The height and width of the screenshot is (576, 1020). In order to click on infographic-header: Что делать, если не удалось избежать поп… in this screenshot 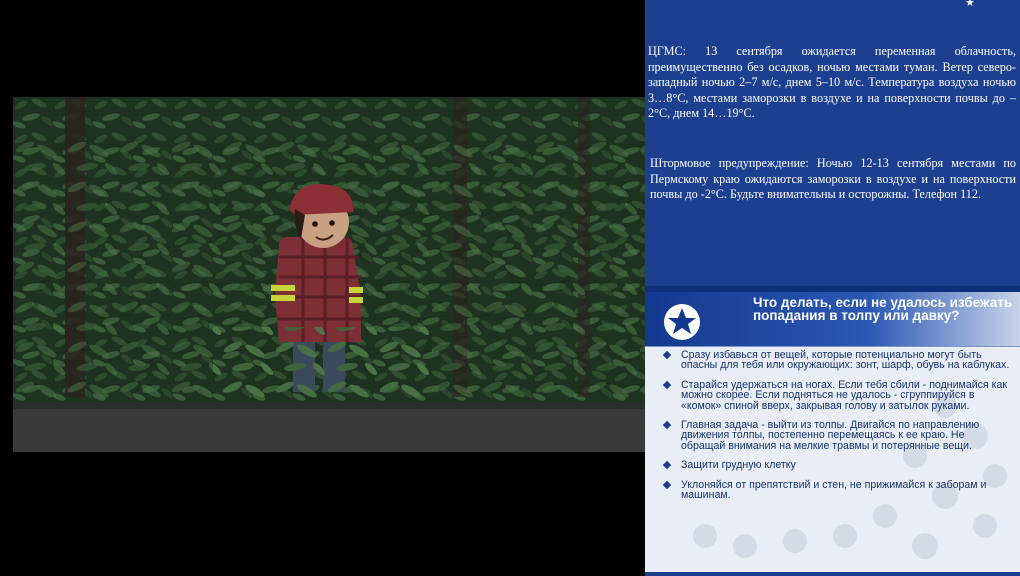, I will do `click(832, 319)`.